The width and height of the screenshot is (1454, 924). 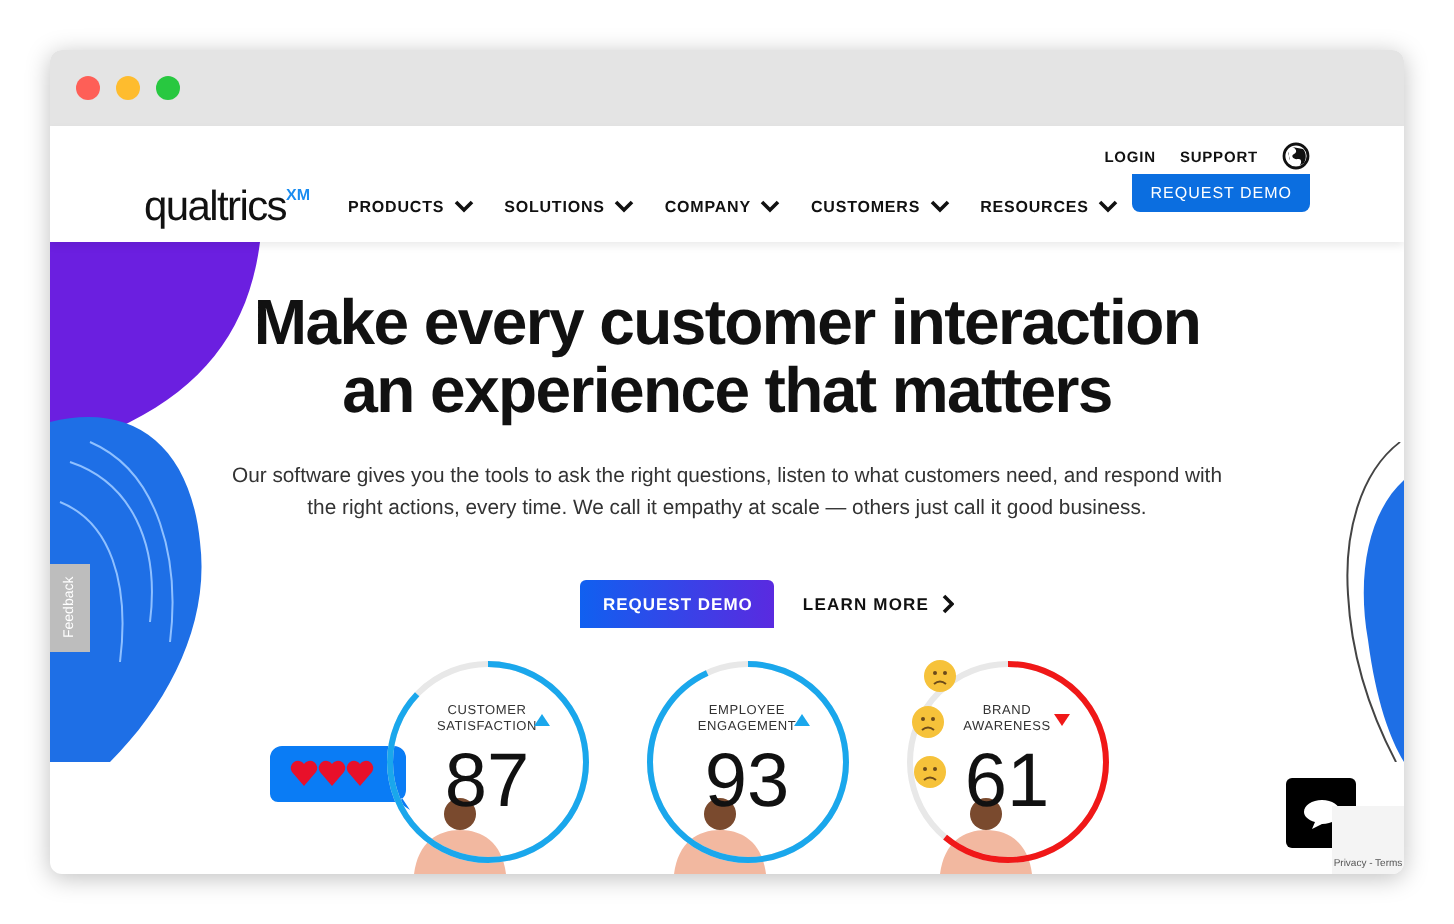 I want to click on hearts-chat-bubble-icon, so click(x=340, y=778).